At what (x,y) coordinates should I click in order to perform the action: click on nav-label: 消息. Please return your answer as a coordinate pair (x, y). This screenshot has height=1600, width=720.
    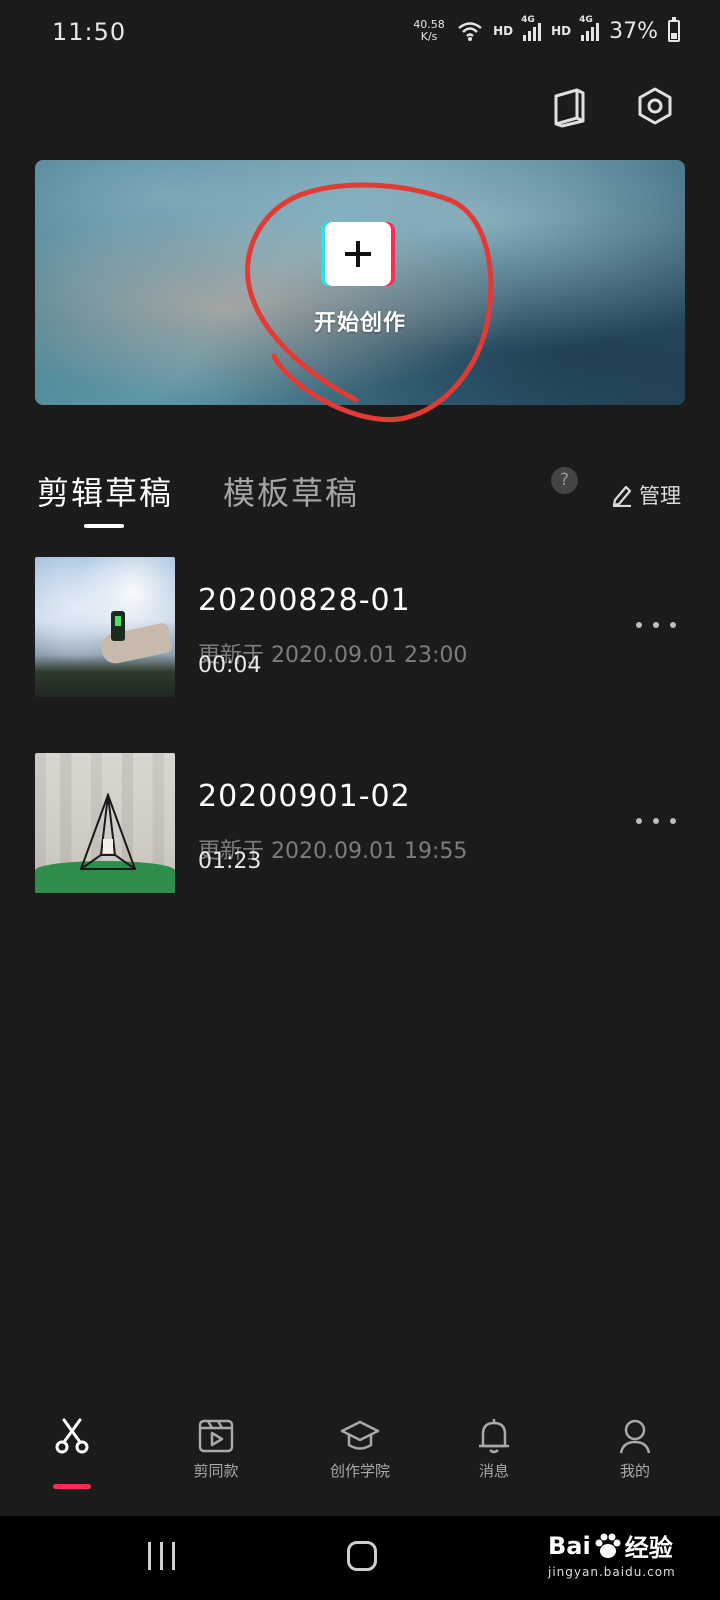
    Looking at the image, I should click on (493, 1471).